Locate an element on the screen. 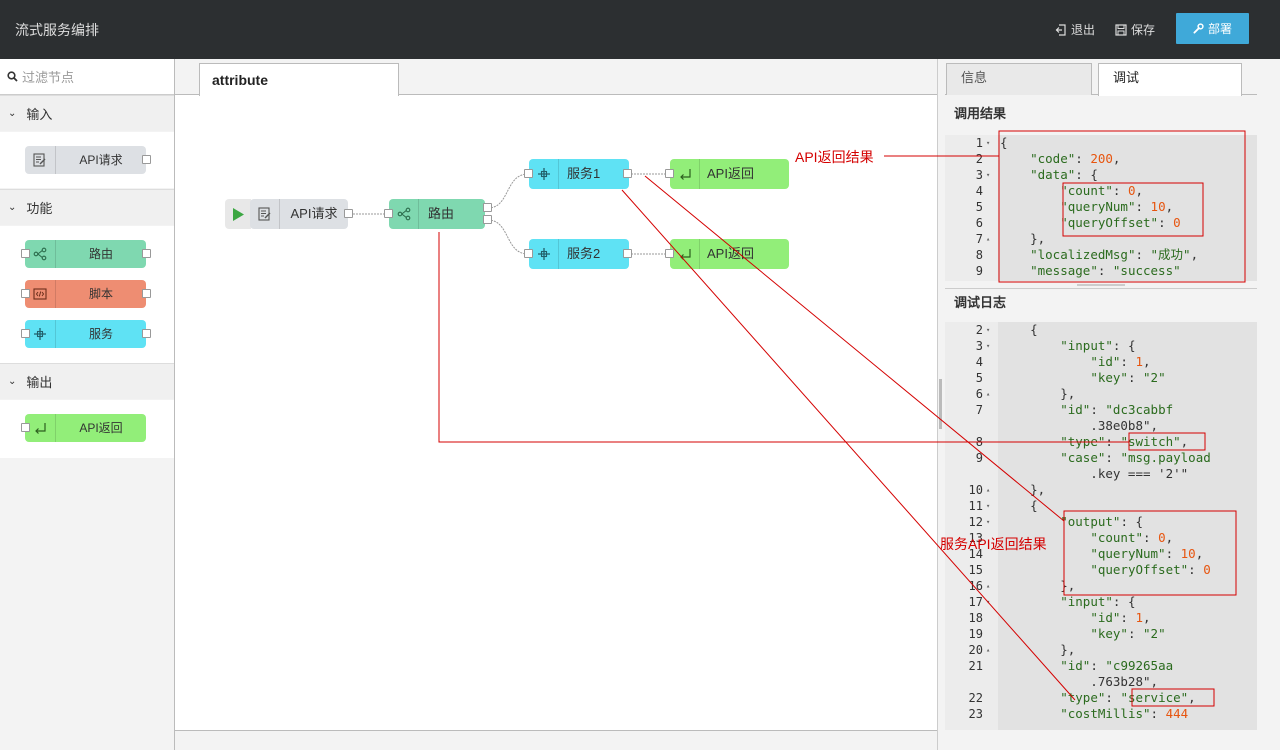  code-text: .key === '2'" is located at coordinates (1094, 473).